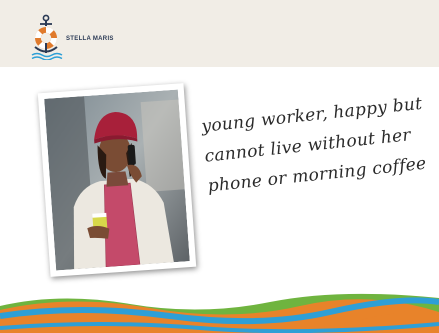  Describe the element at coordinates (219, 313) in the screenshot. I see `decorative-waves` at that location.